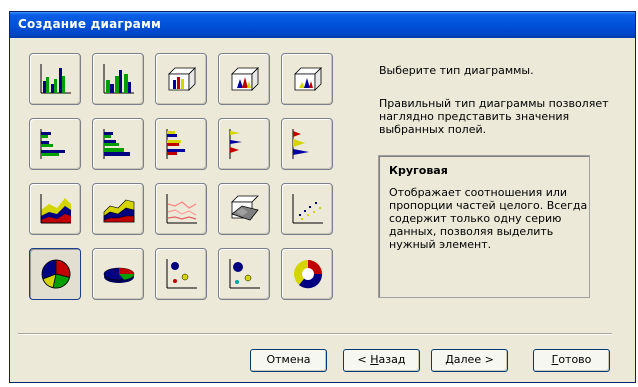  Describe the element at coordinates (494, 103) in the screenshot. I see `info-text-line-1: Правильный тип диаграммы позволяет` at that location.